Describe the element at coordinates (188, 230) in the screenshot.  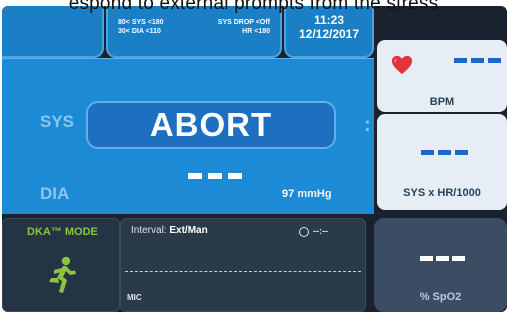
I see `interval-value: Ext/Man` at that location.